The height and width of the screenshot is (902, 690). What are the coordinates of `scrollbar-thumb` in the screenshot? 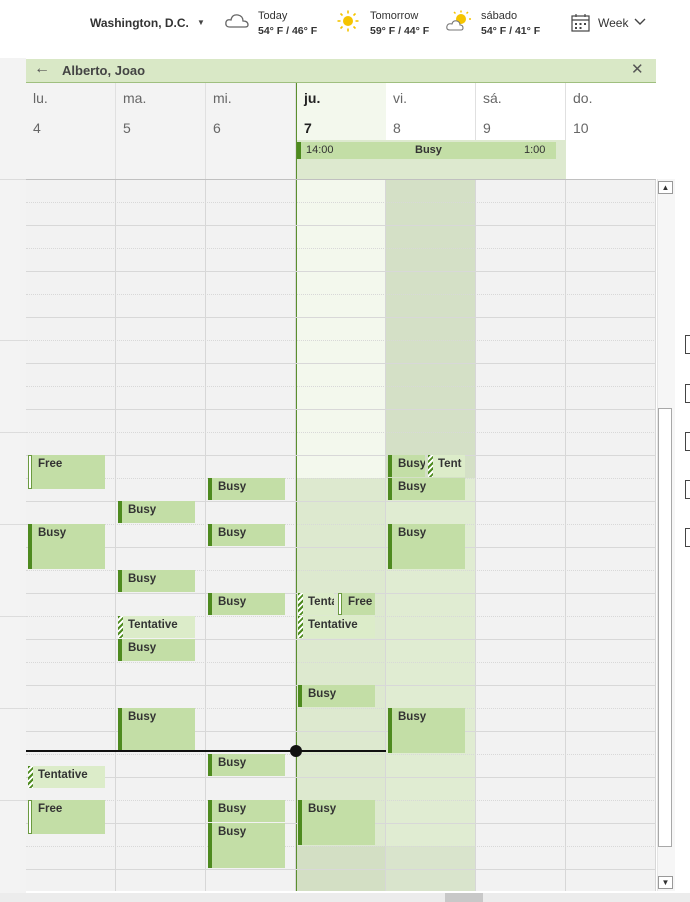 It's located at (665, 627).